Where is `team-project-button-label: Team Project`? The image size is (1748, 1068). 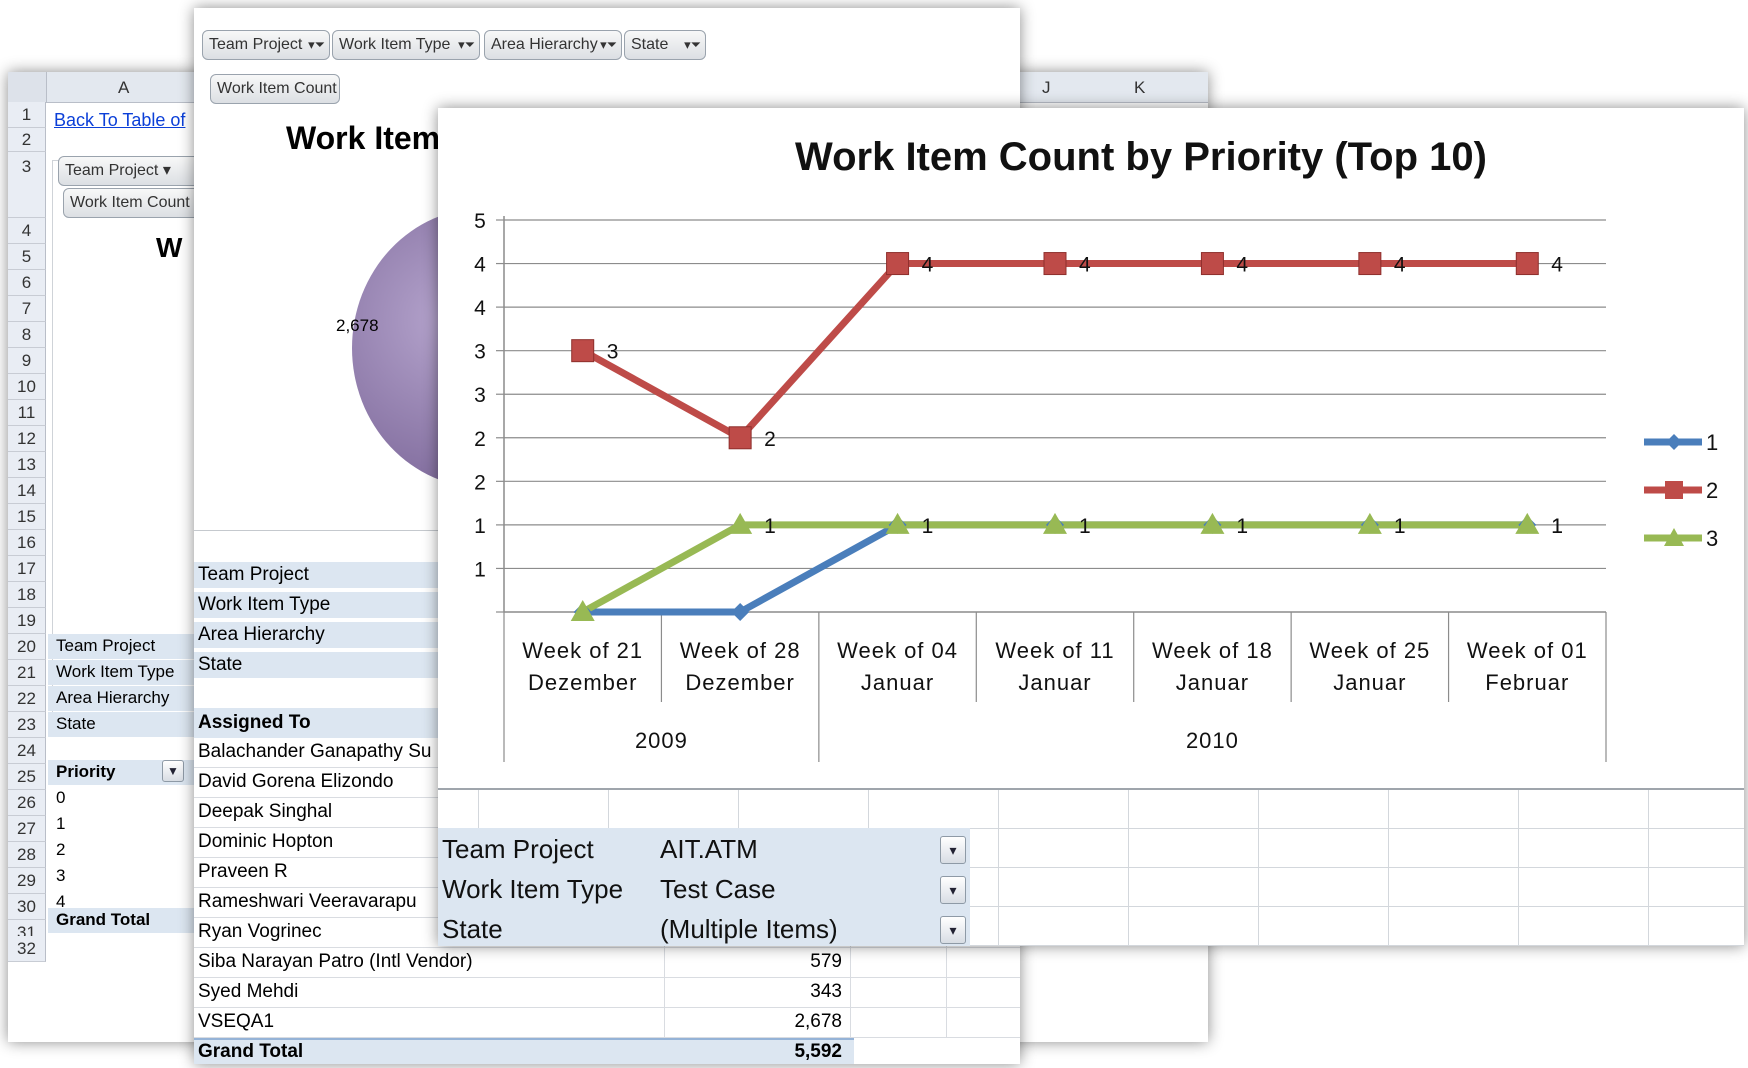
team-project-button-label: Team Project is located at coordinates (112, 170).